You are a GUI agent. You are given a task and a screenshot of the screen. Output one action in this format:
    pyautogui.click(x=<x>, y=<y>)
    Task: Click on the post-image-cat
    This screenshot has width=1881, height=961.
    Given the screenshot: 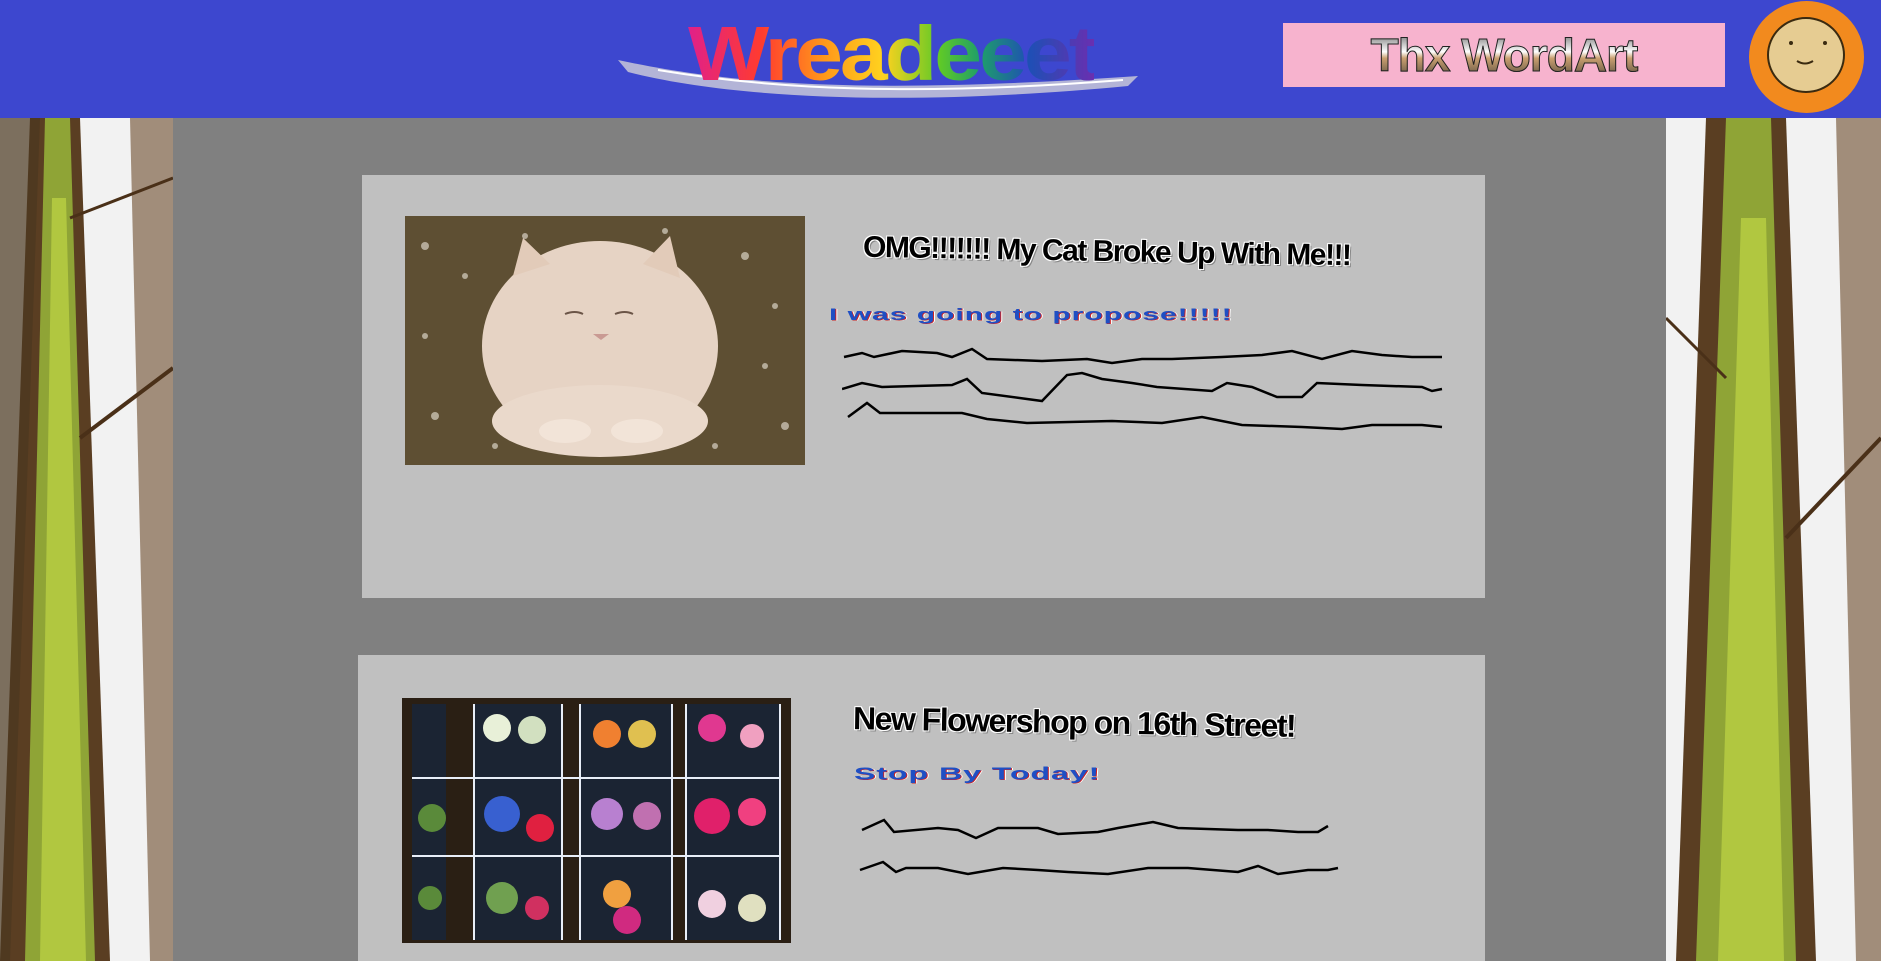 What is the action you would take?
    pyautogui.click(x=605, y=340)
    